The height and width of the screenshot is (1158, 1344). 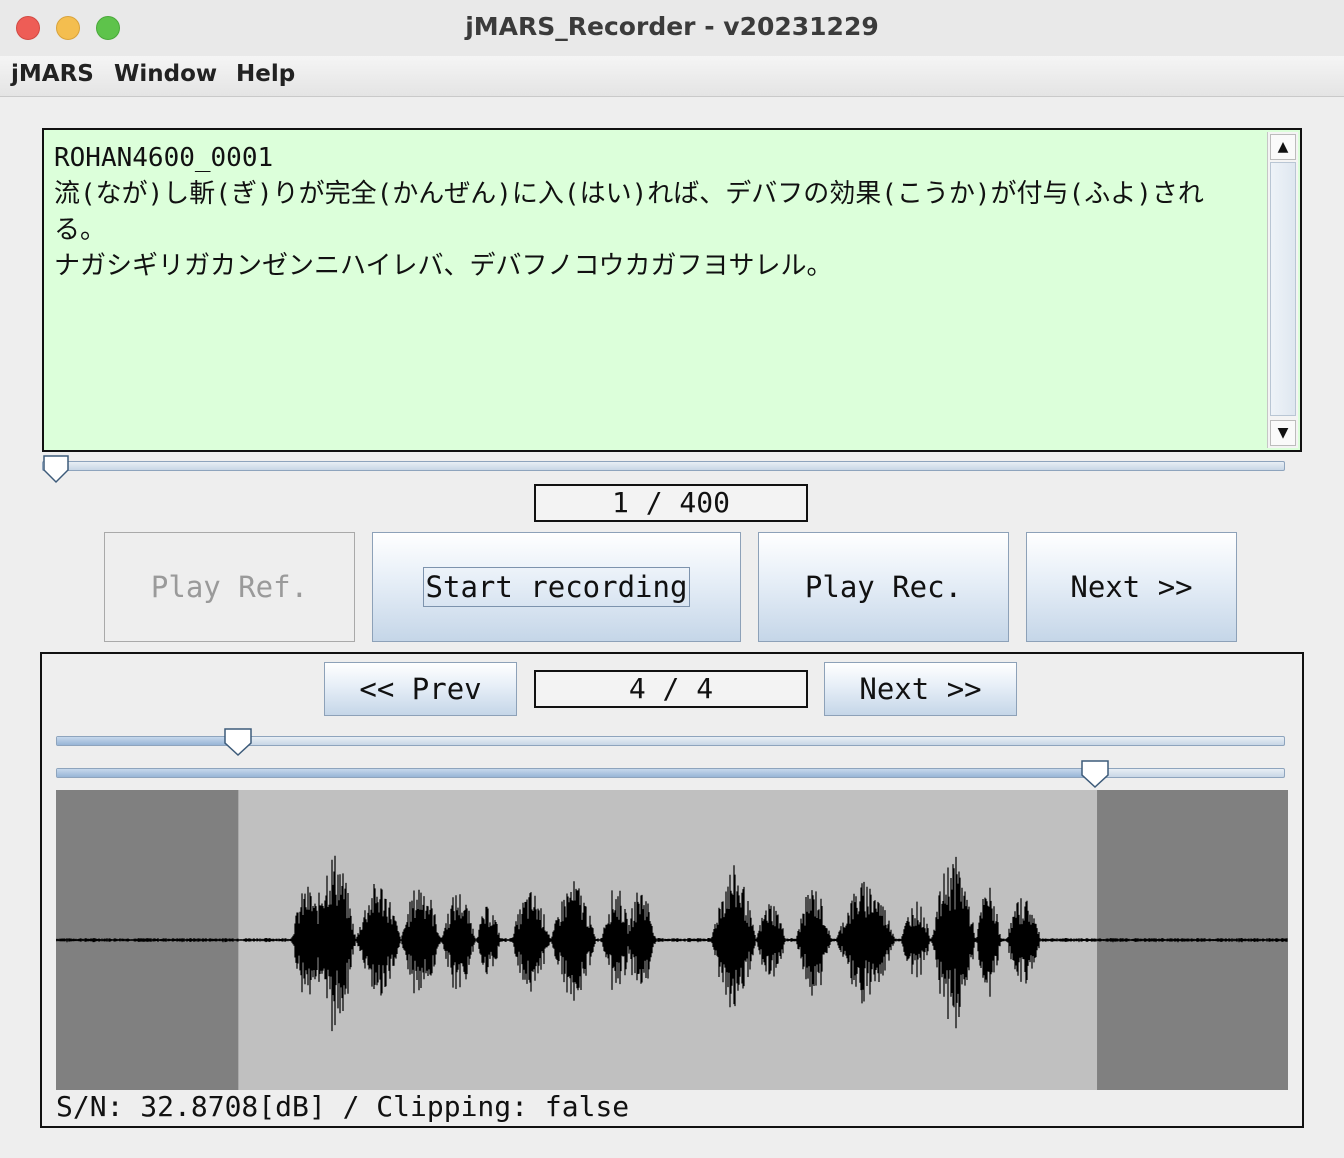 I want to click on play-rec-label: Play Rec., so click(x=883, y=587).